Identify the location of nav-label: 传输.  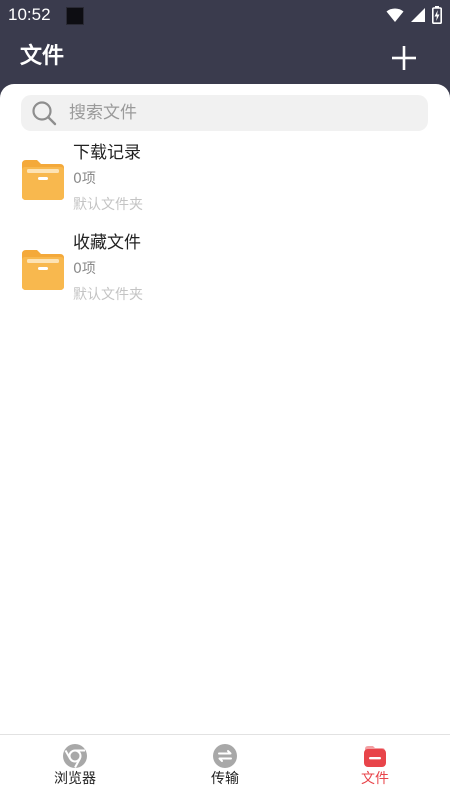
(225, 779).